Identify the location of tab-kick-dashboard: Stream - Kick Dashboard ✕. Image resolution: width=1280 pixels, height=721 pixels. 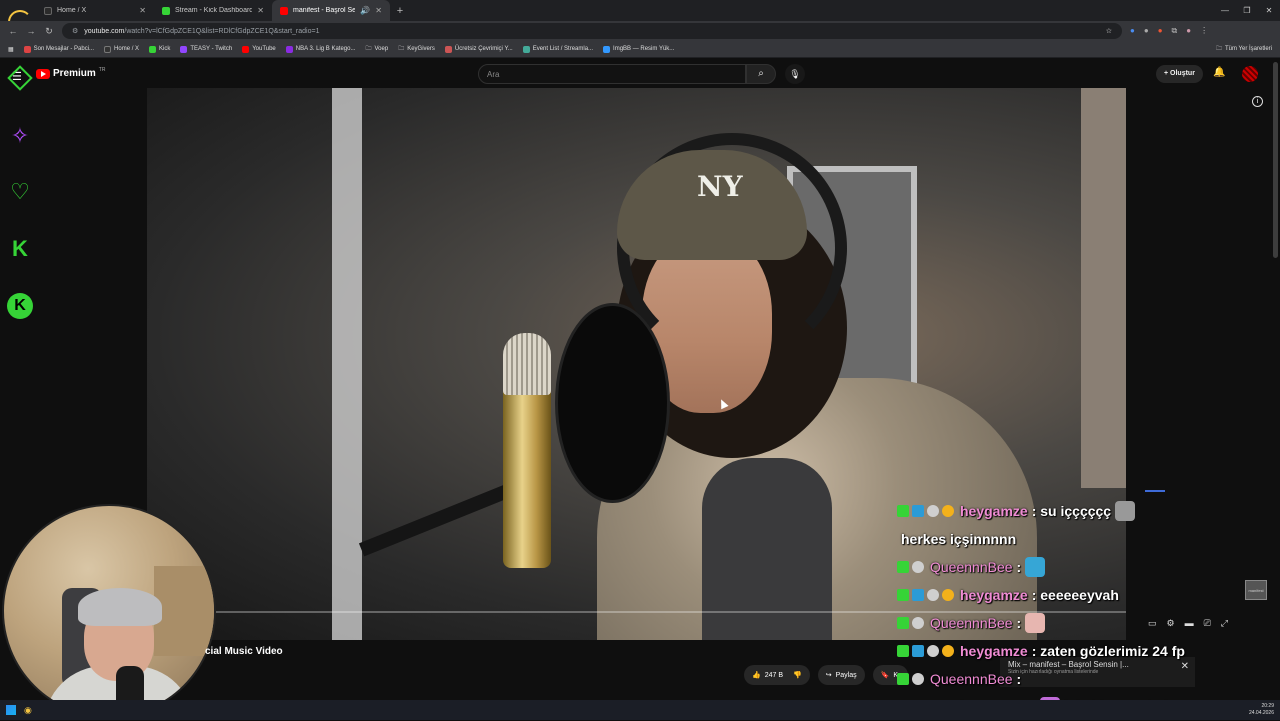
(213, 10).